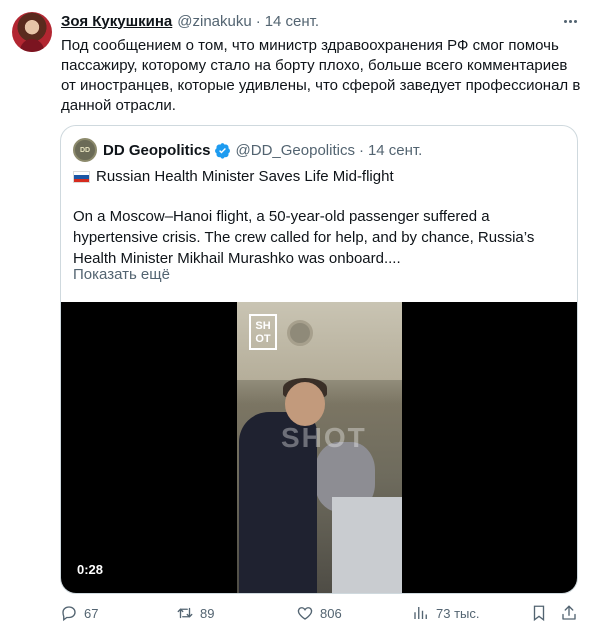 This screenshot has width=594, height=627. I want to click on share-button, so click(572, 613).